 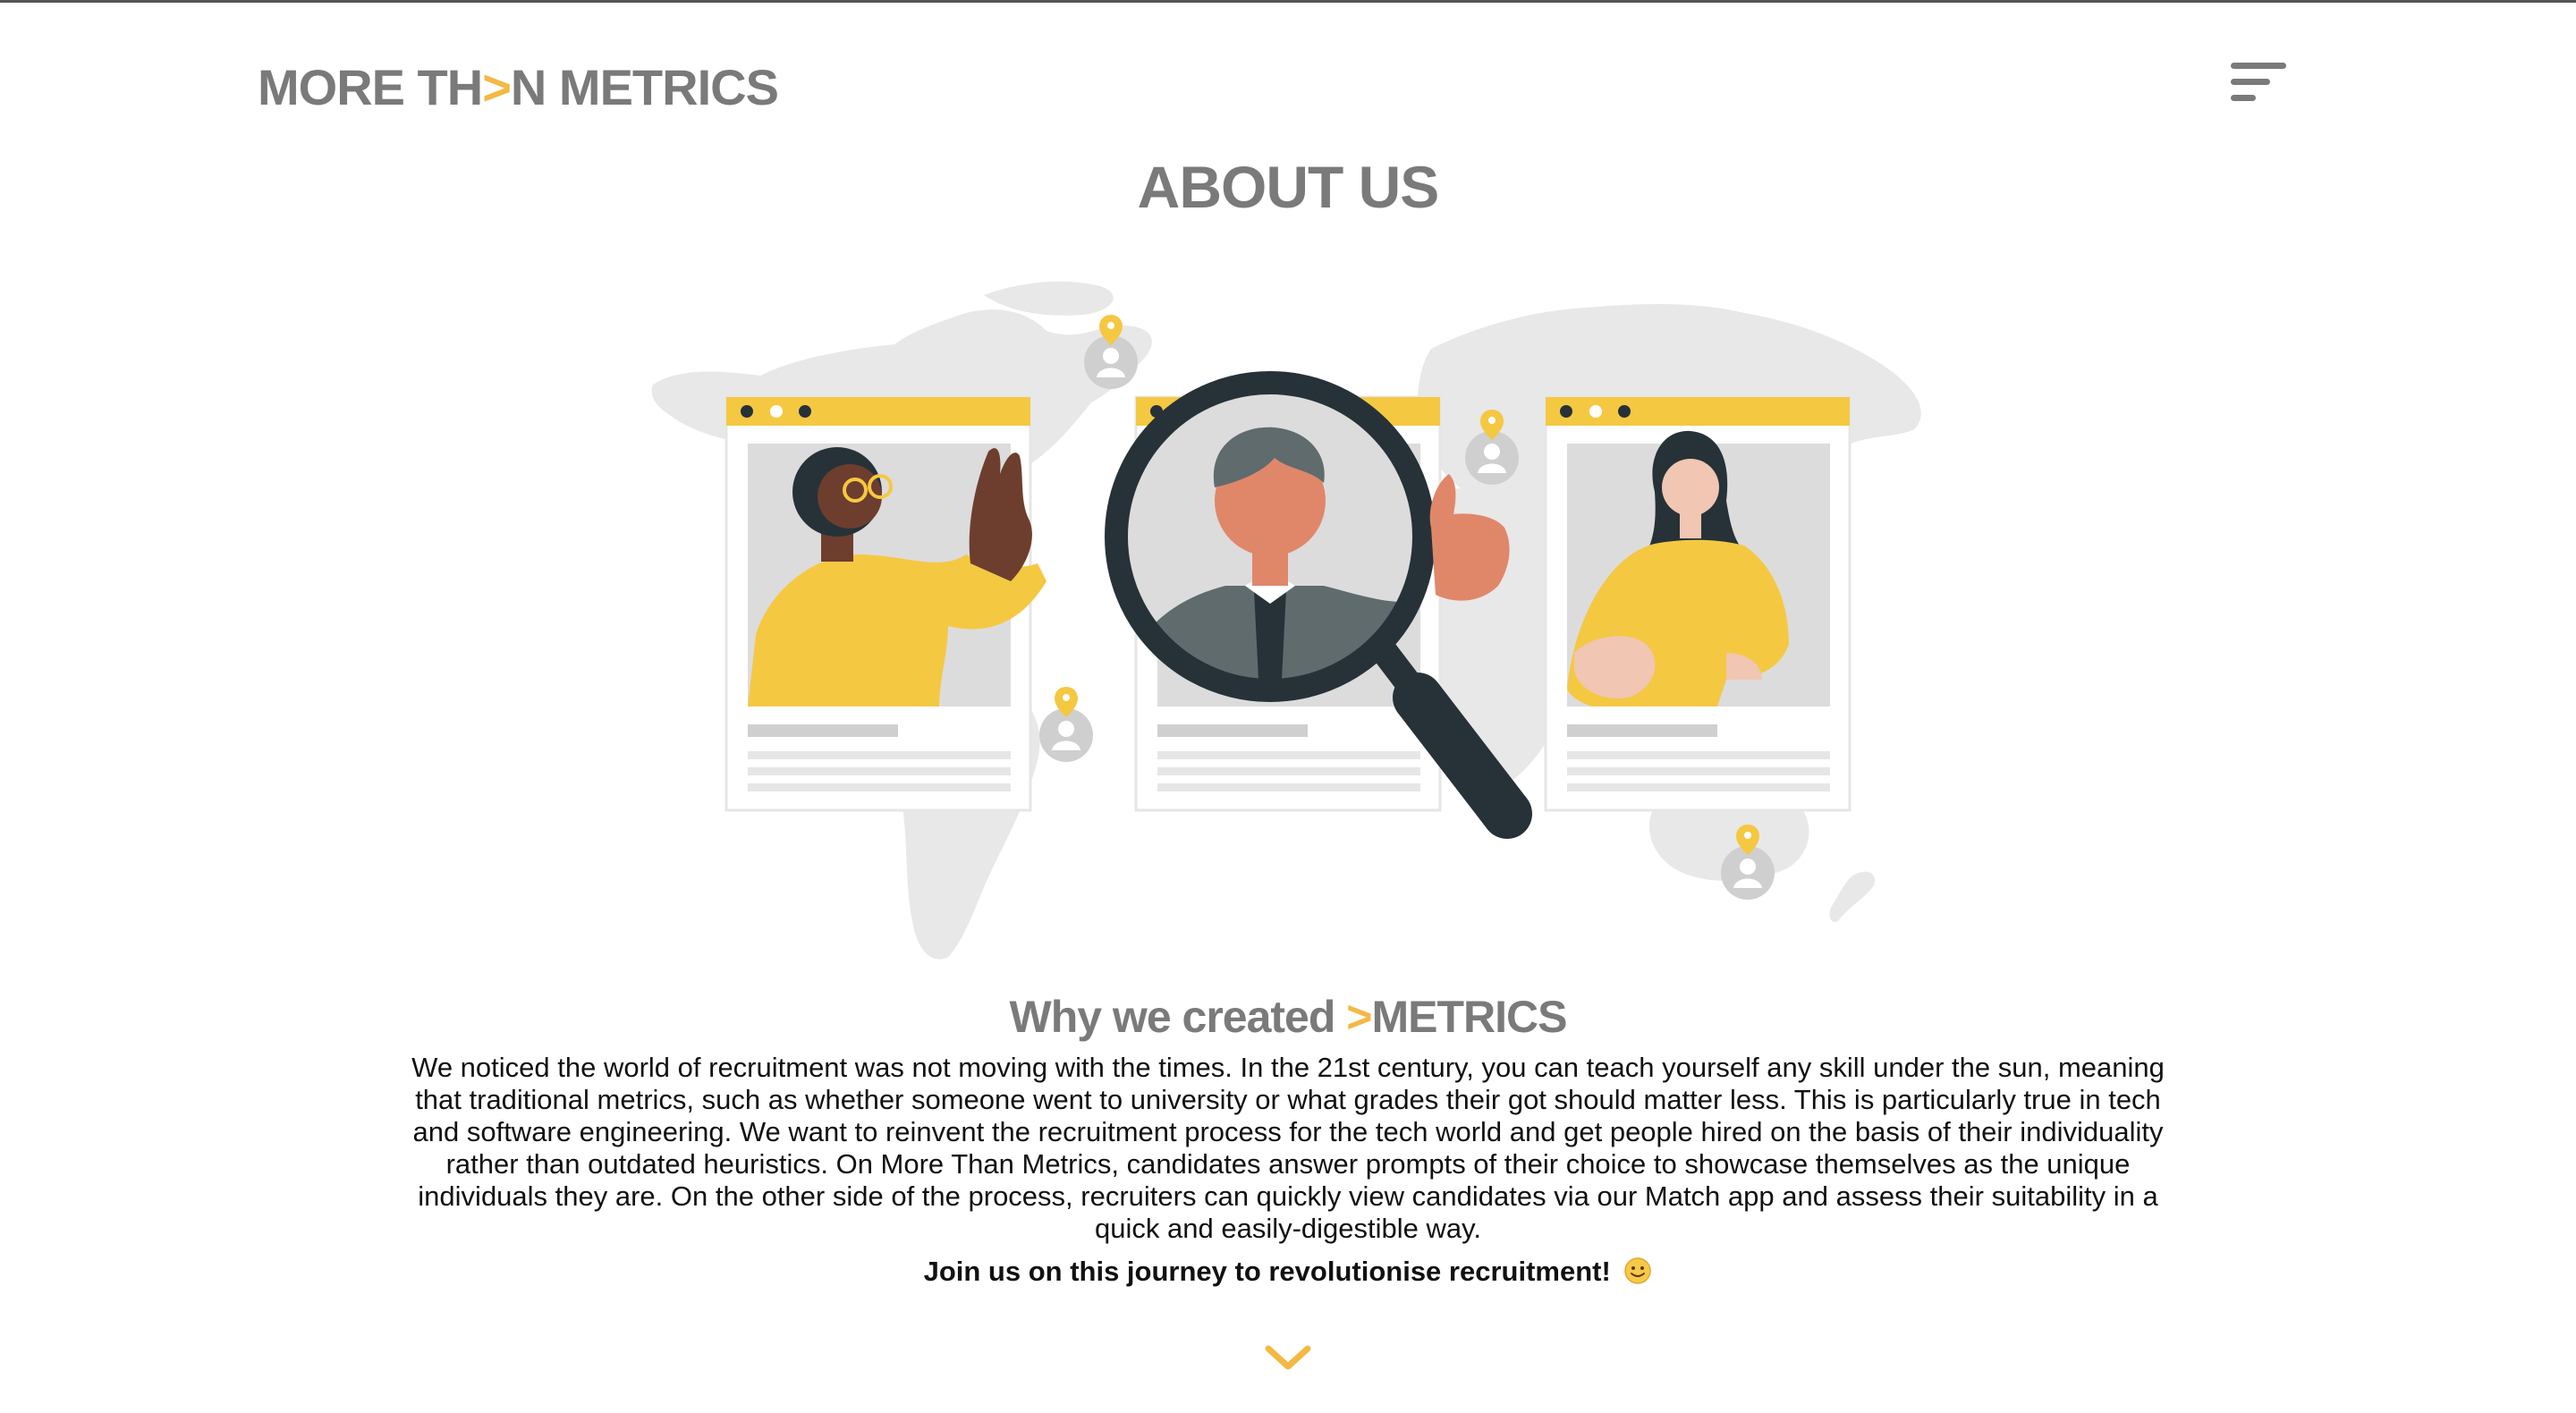 I want to click on logo-text-start: MORE TH, so click(x=370, y=87).